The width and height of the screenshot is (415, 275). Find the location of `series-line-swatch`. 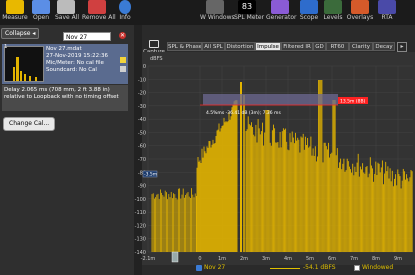

series-line-swatch is located at coordinates (285, 268).